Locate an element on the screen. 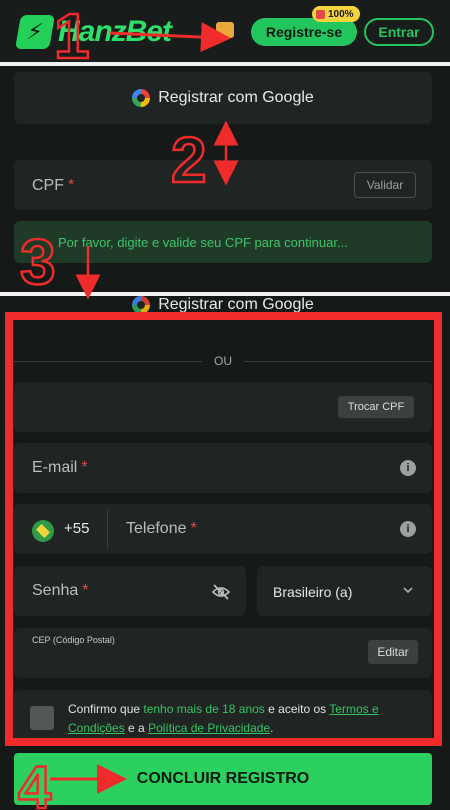  validate-button: Validar is located at coordinates (385, 185).